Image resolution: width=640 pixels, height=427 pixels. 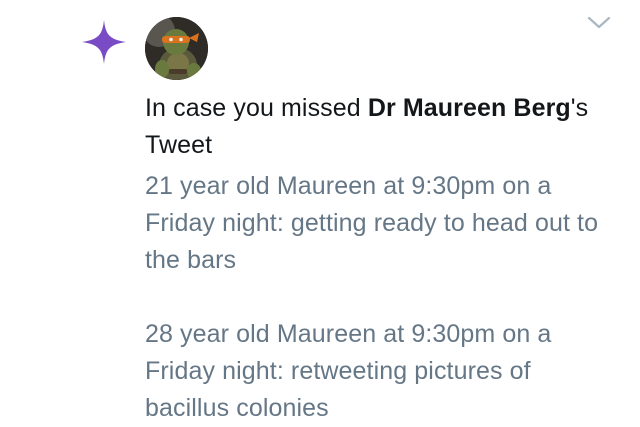 What do you see at coordinates (599, 23) in the screenshot?
I see `chevron-down-icon` at bounding box center [599, 23].